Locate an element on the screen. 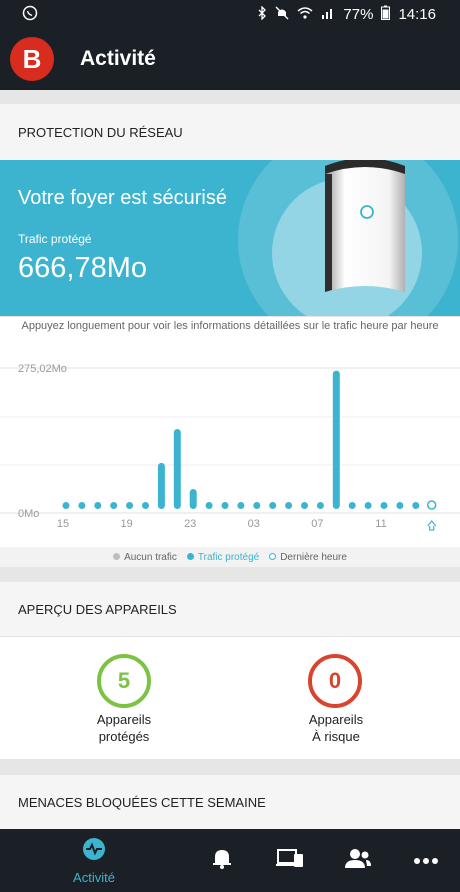  users-icon is located at coordinates (358, 860).